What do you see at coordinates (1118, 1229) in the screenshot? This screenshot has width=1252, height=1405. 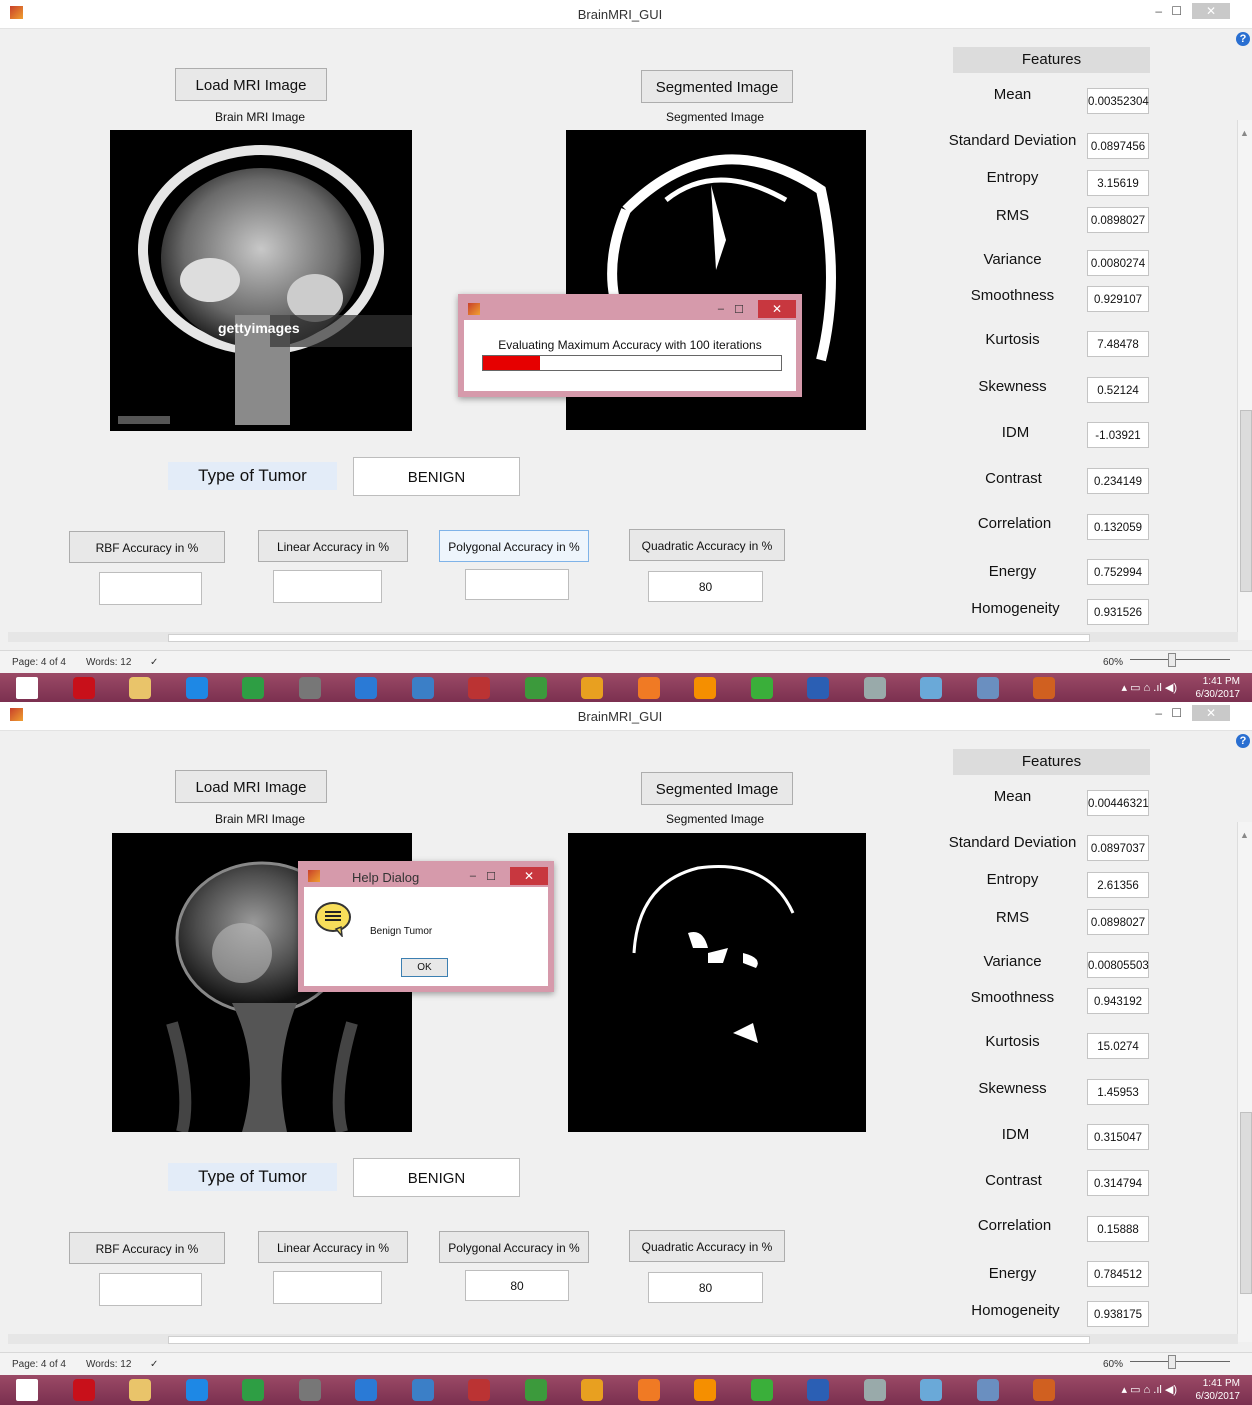 I see `feature-value-correlation: 0.15888` at bounding box center [1118, 1229].